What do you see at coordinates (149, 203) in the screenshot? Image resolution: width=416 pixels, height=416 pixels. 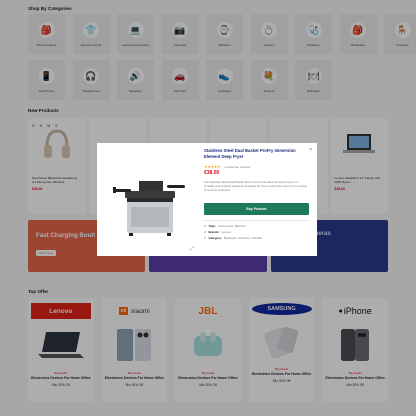 I see `deep-fryer-image` at bounding box center [149, 203].